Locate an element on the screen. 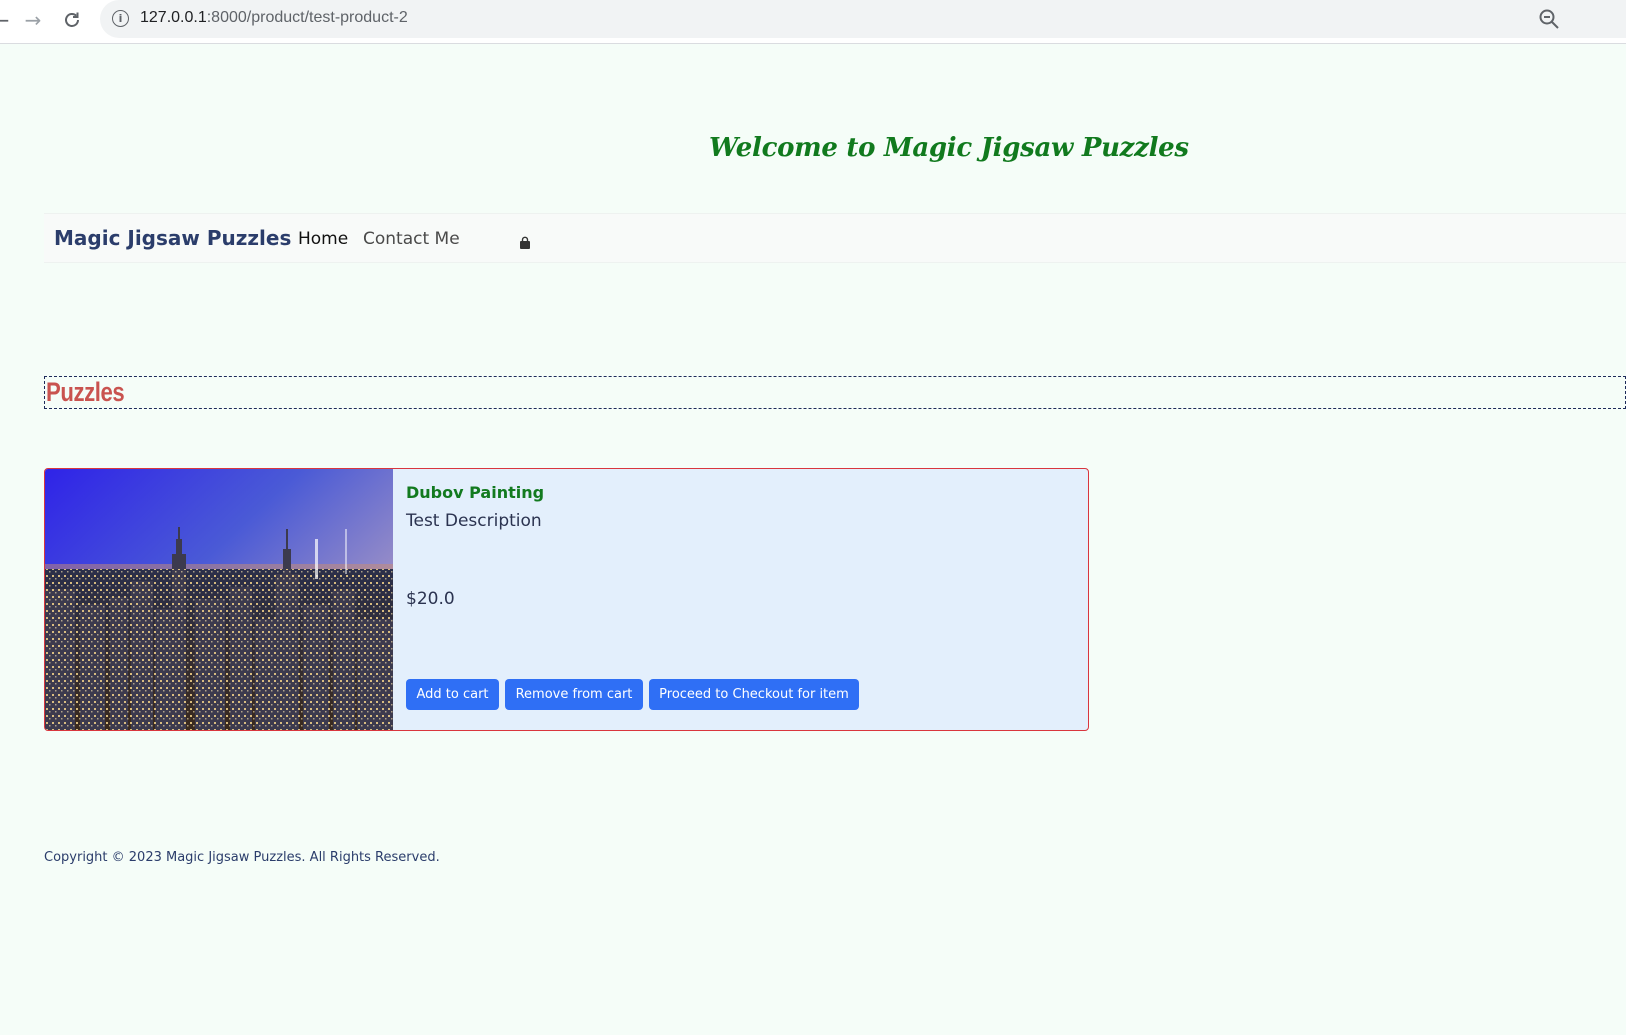  section-title: Puzzles is located at coordinates (85, 392).